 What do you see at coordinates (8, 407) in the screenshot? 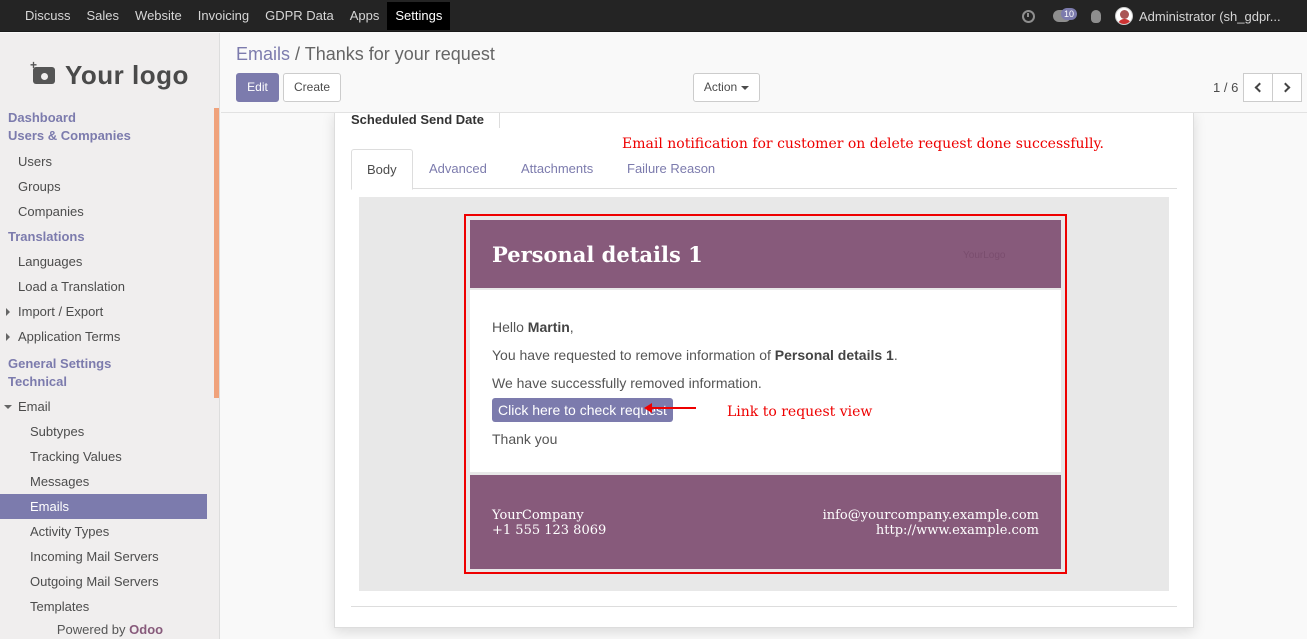
I see `collapse-arrow-icon` at bounding box center [8, 407].